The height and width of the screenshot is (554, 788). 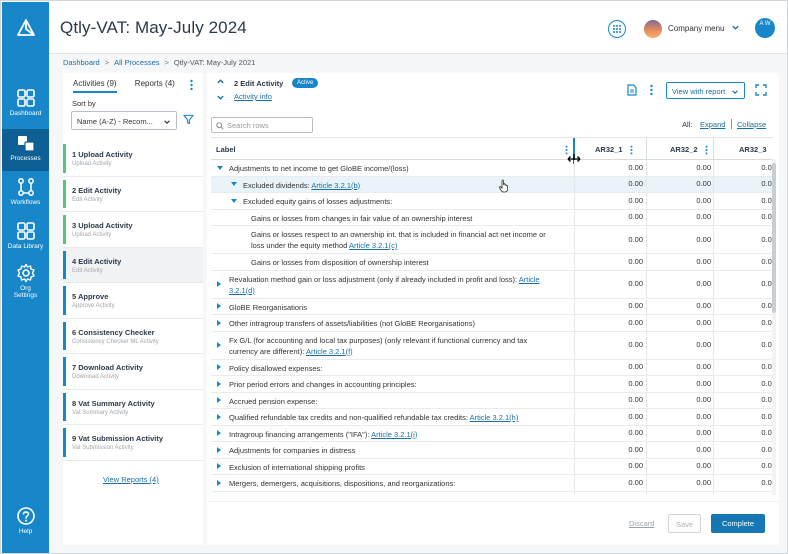 What do you see at coordinates (492, 401) in the screenshot?
I see `table-row: Accrued pension expense: 0.00 0.00 0.00` at bounding box center [492, 401].